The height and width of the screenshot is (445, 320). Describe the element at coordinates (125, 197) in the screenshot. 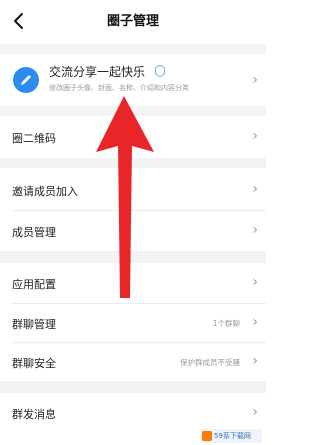

I see `annotation-arrow` at that location.